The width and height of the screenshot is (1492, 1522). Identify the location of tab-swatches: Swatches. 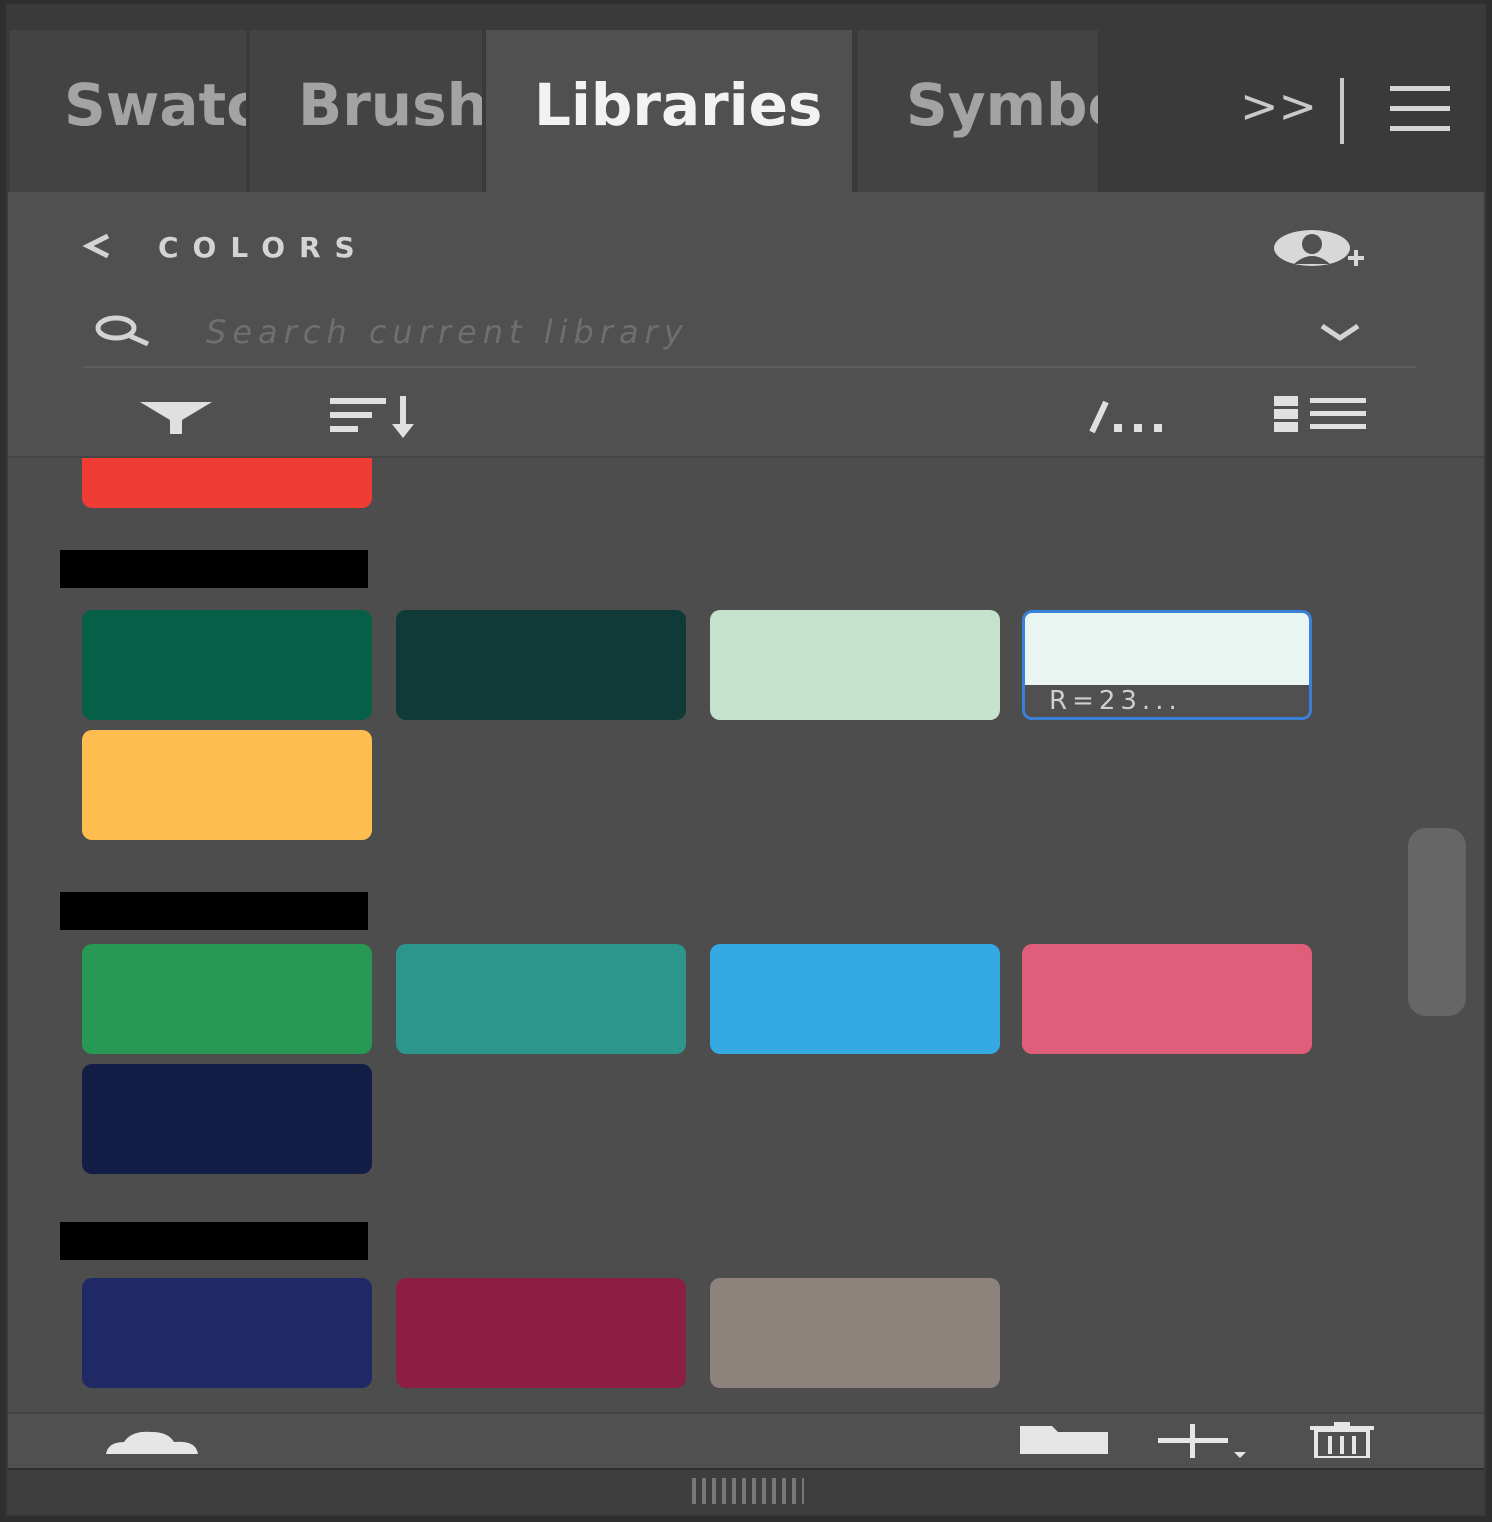
(128, 111).